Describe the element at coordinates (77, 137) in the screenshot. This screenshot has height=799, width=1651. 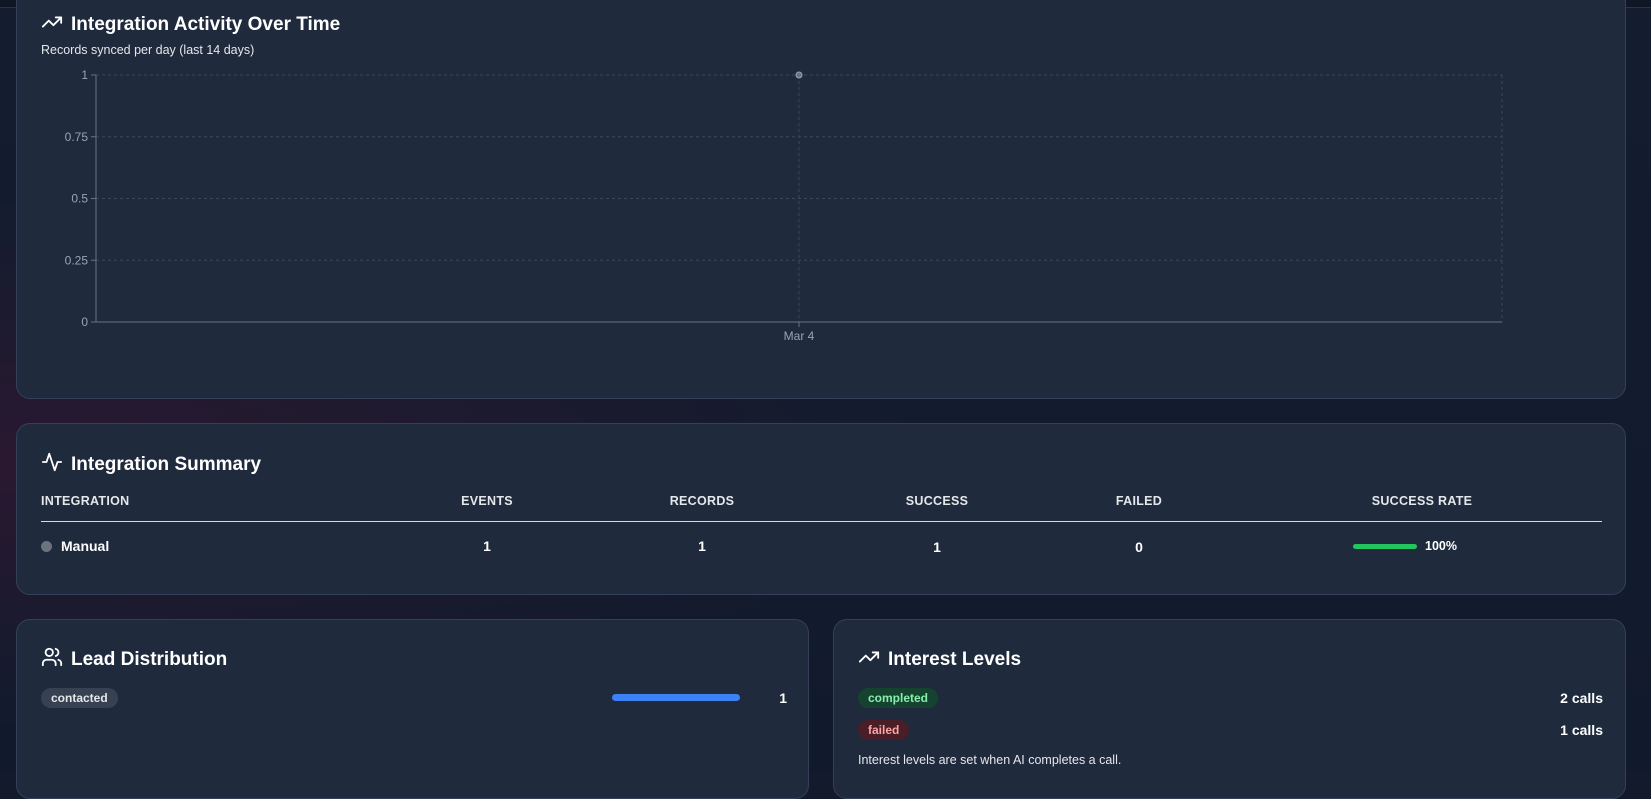
I see `chart-y-tick-label: 0.75` at that location.